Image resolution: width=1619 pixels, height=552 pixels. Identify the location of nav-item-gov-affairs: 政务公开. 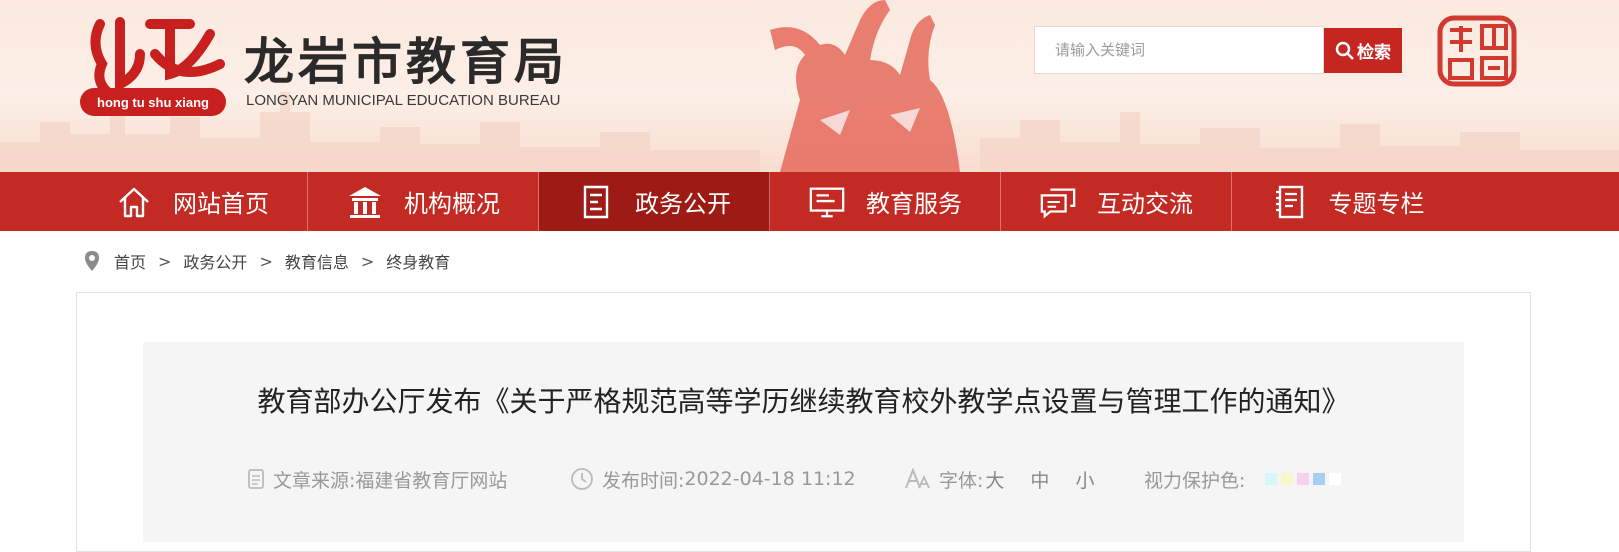
(654, 201).